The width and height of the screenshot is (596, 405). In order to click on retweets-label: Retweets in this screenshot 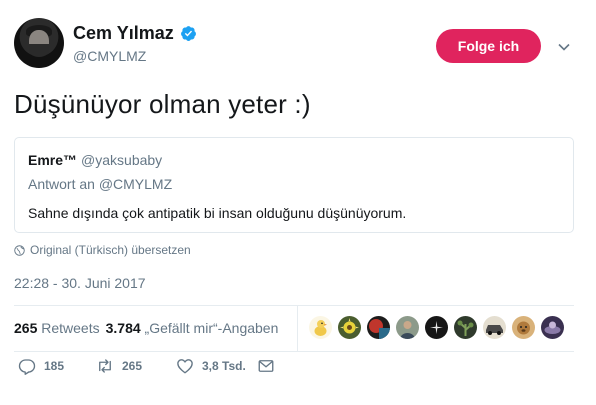, I will do `click(70, 328)`.